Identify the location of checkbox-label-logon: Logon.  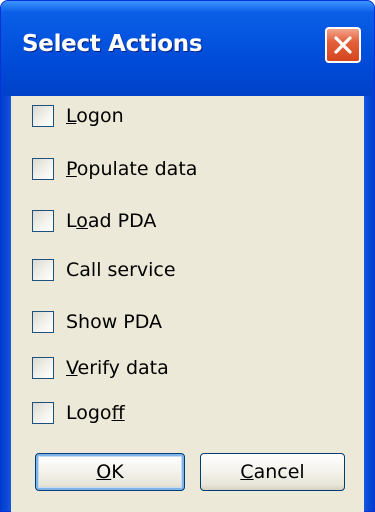
(95, 116).